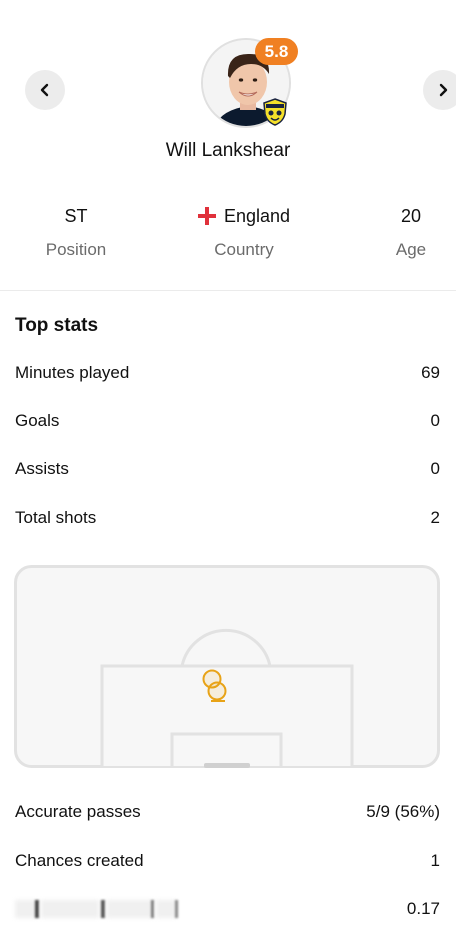 This screenshot has height=938, width=456. I want to click on stat-label: Total shots, so click(56, 517).